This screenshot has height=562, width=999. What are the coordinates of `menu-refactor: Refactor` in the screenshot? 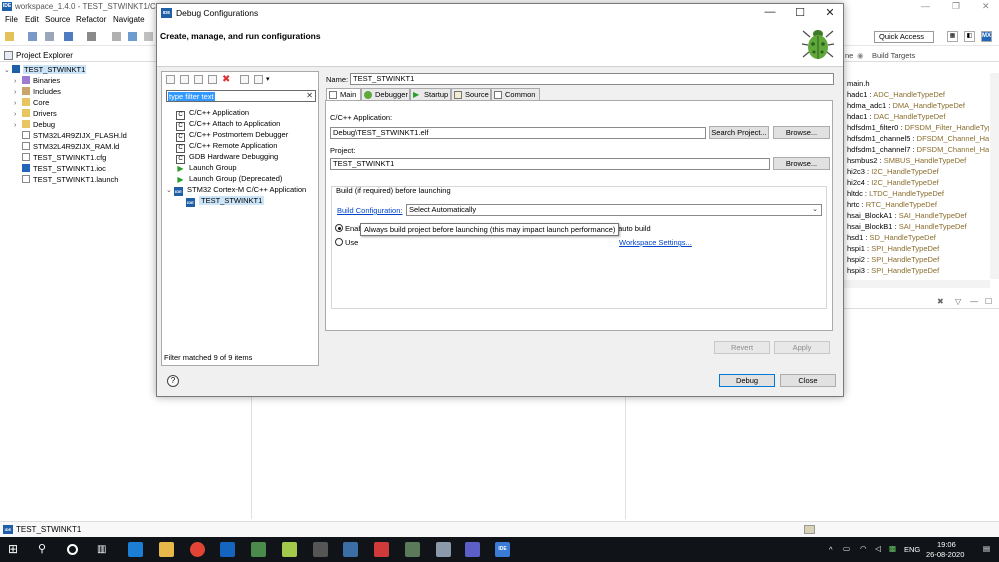 It's located at (91, 19).